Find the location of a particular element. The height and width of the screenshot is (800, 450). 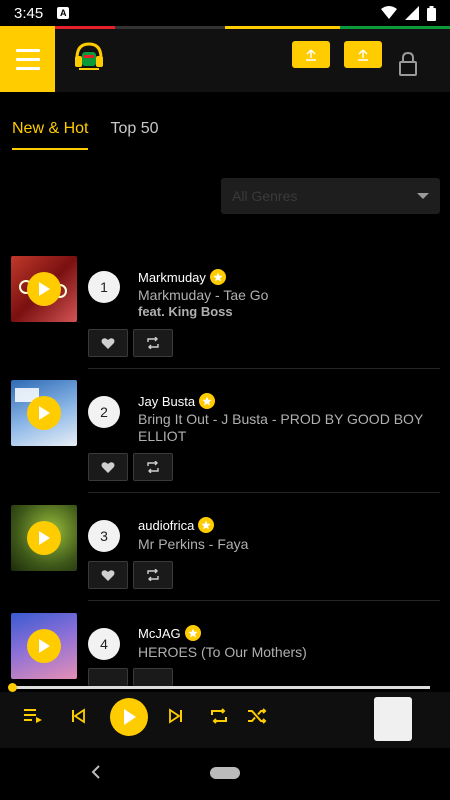

track-artist-name: Markmuday is located at coordinates (172, 277).